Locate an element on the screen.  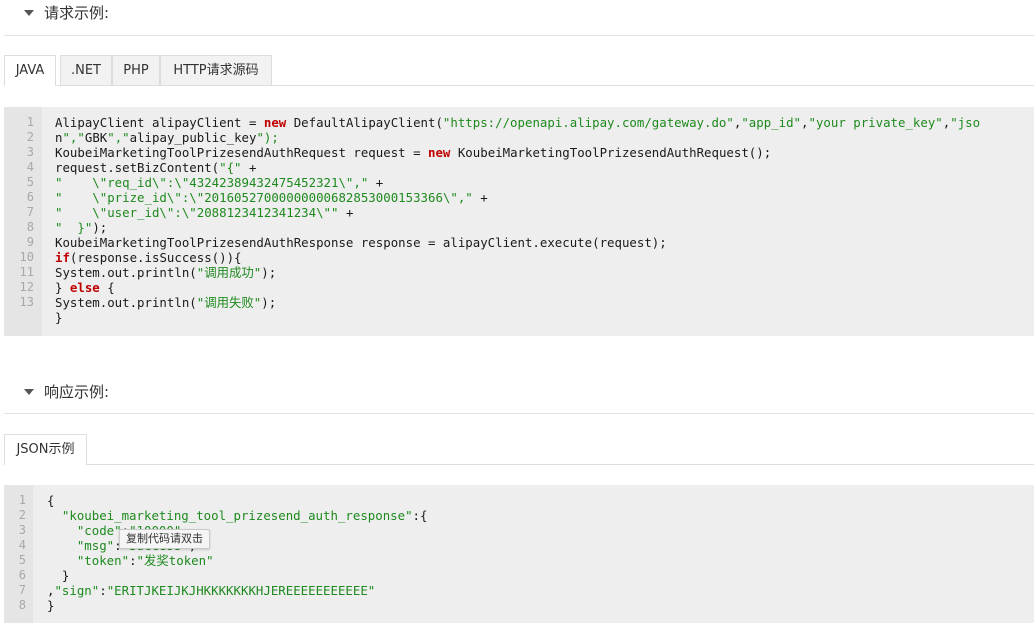
json-line-numbers: 12345678 is located at coordinates (22, 552).